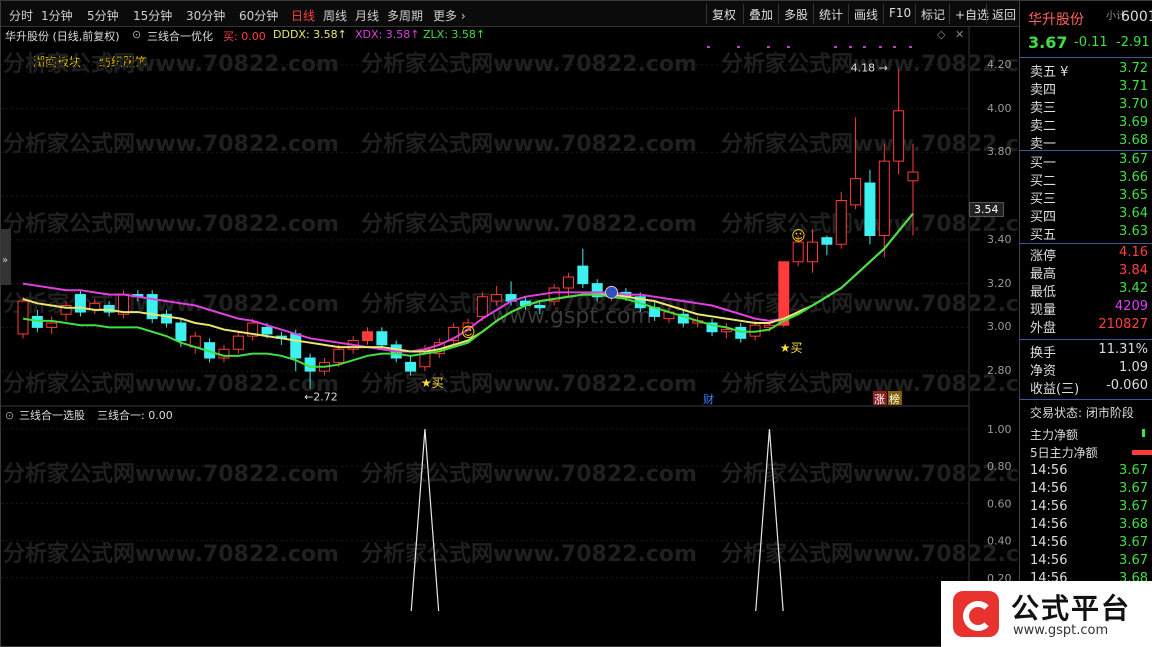 The height and width of the screenshot is (647, 1152). I want to click on bid-row: 买四 3.64, so click(1090, 215).